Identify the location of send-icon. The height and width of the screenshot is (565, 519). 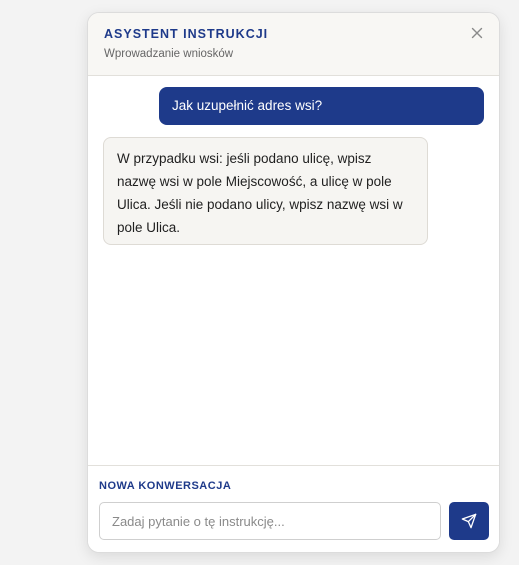
(469, 521).